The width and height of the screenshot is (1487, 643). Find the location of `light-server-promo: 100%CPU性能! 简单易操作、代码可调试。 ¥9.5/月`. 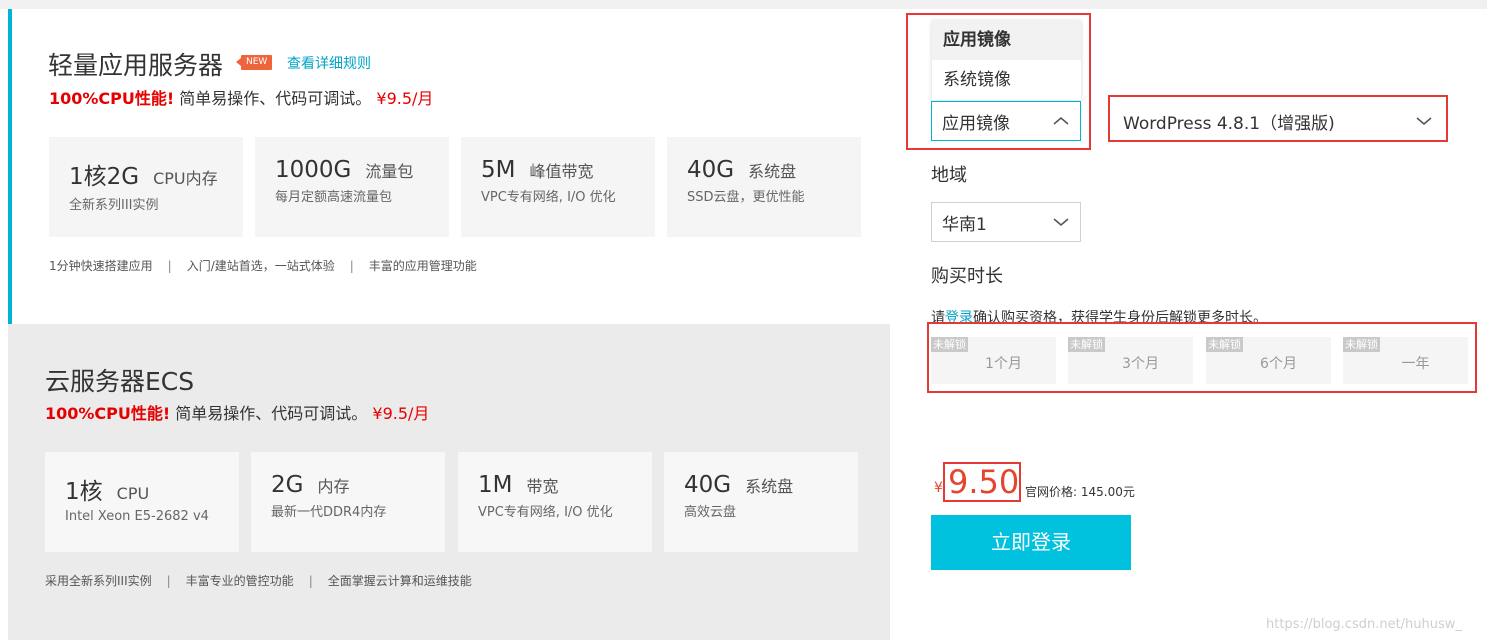

light-server-promo: 100%CPU性能! 简单易操作、代码可调试。 ¥9.5/月 is located at coordinates (241, 97).